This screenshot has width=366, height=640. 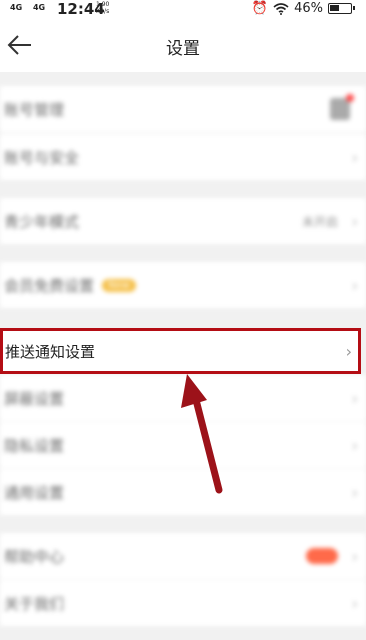 I want to click on status-bar: 4G 4G 12:44 1.90 KB/s ⏰ 46%, so click(x=183, y=9).